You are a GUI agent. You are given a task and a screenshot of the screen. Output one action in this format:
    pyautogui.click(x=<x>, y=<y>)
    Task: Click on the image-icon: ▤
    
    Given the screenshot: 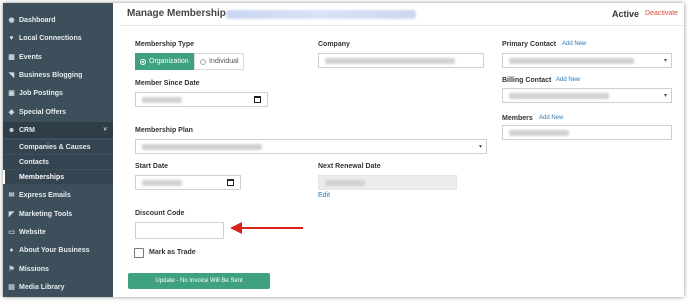 What is the action you would take?
    pyautogui.click(x=11, y=287)
    